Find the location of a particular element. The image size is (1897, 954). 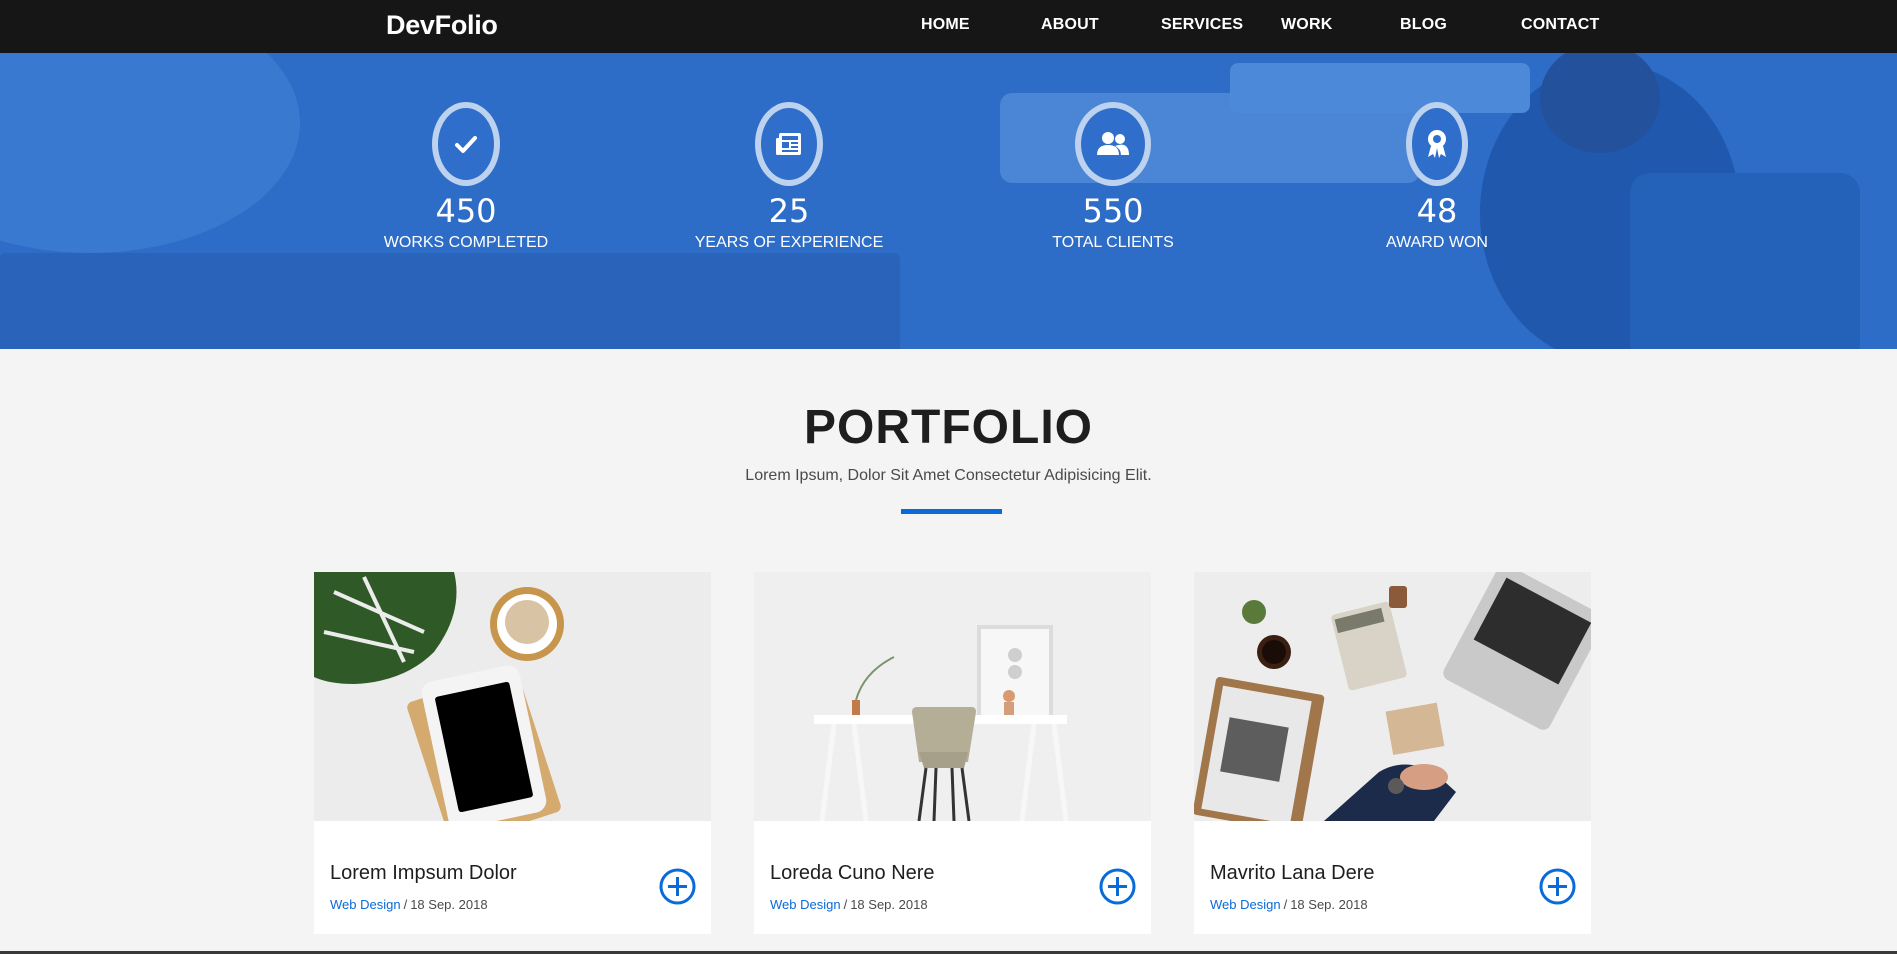

brand-logo: DevFolio is located at coordinates (442, 25).